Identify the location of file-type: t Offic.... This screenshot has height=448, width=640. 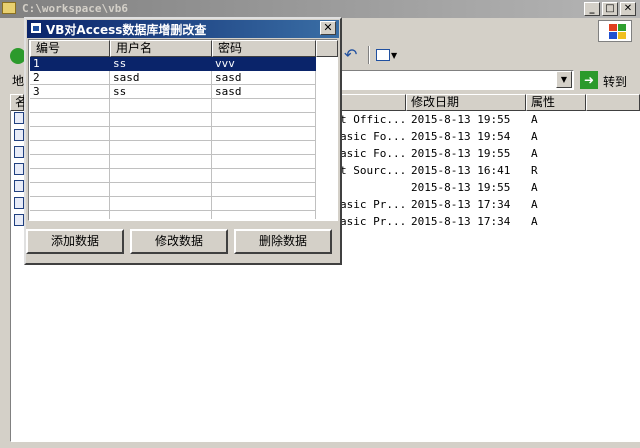
(373, 119).